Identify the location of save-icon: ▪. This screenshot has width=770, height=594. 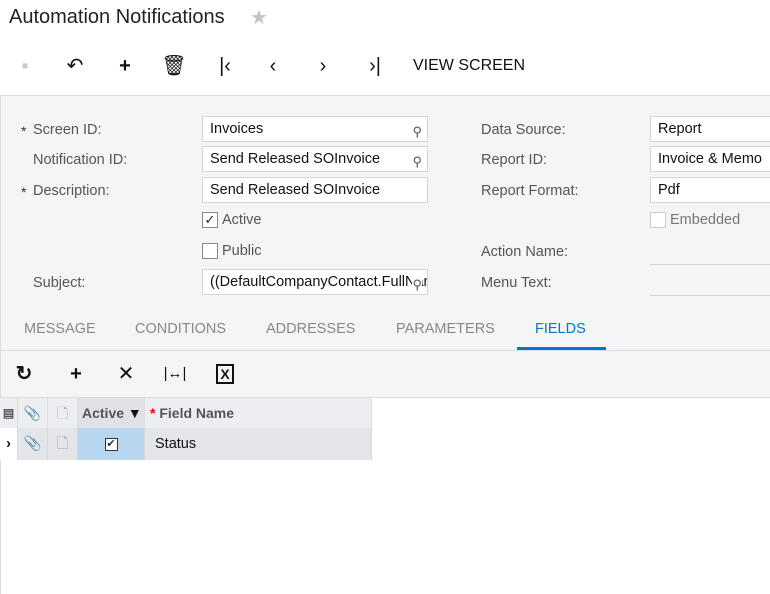
(25, 66).